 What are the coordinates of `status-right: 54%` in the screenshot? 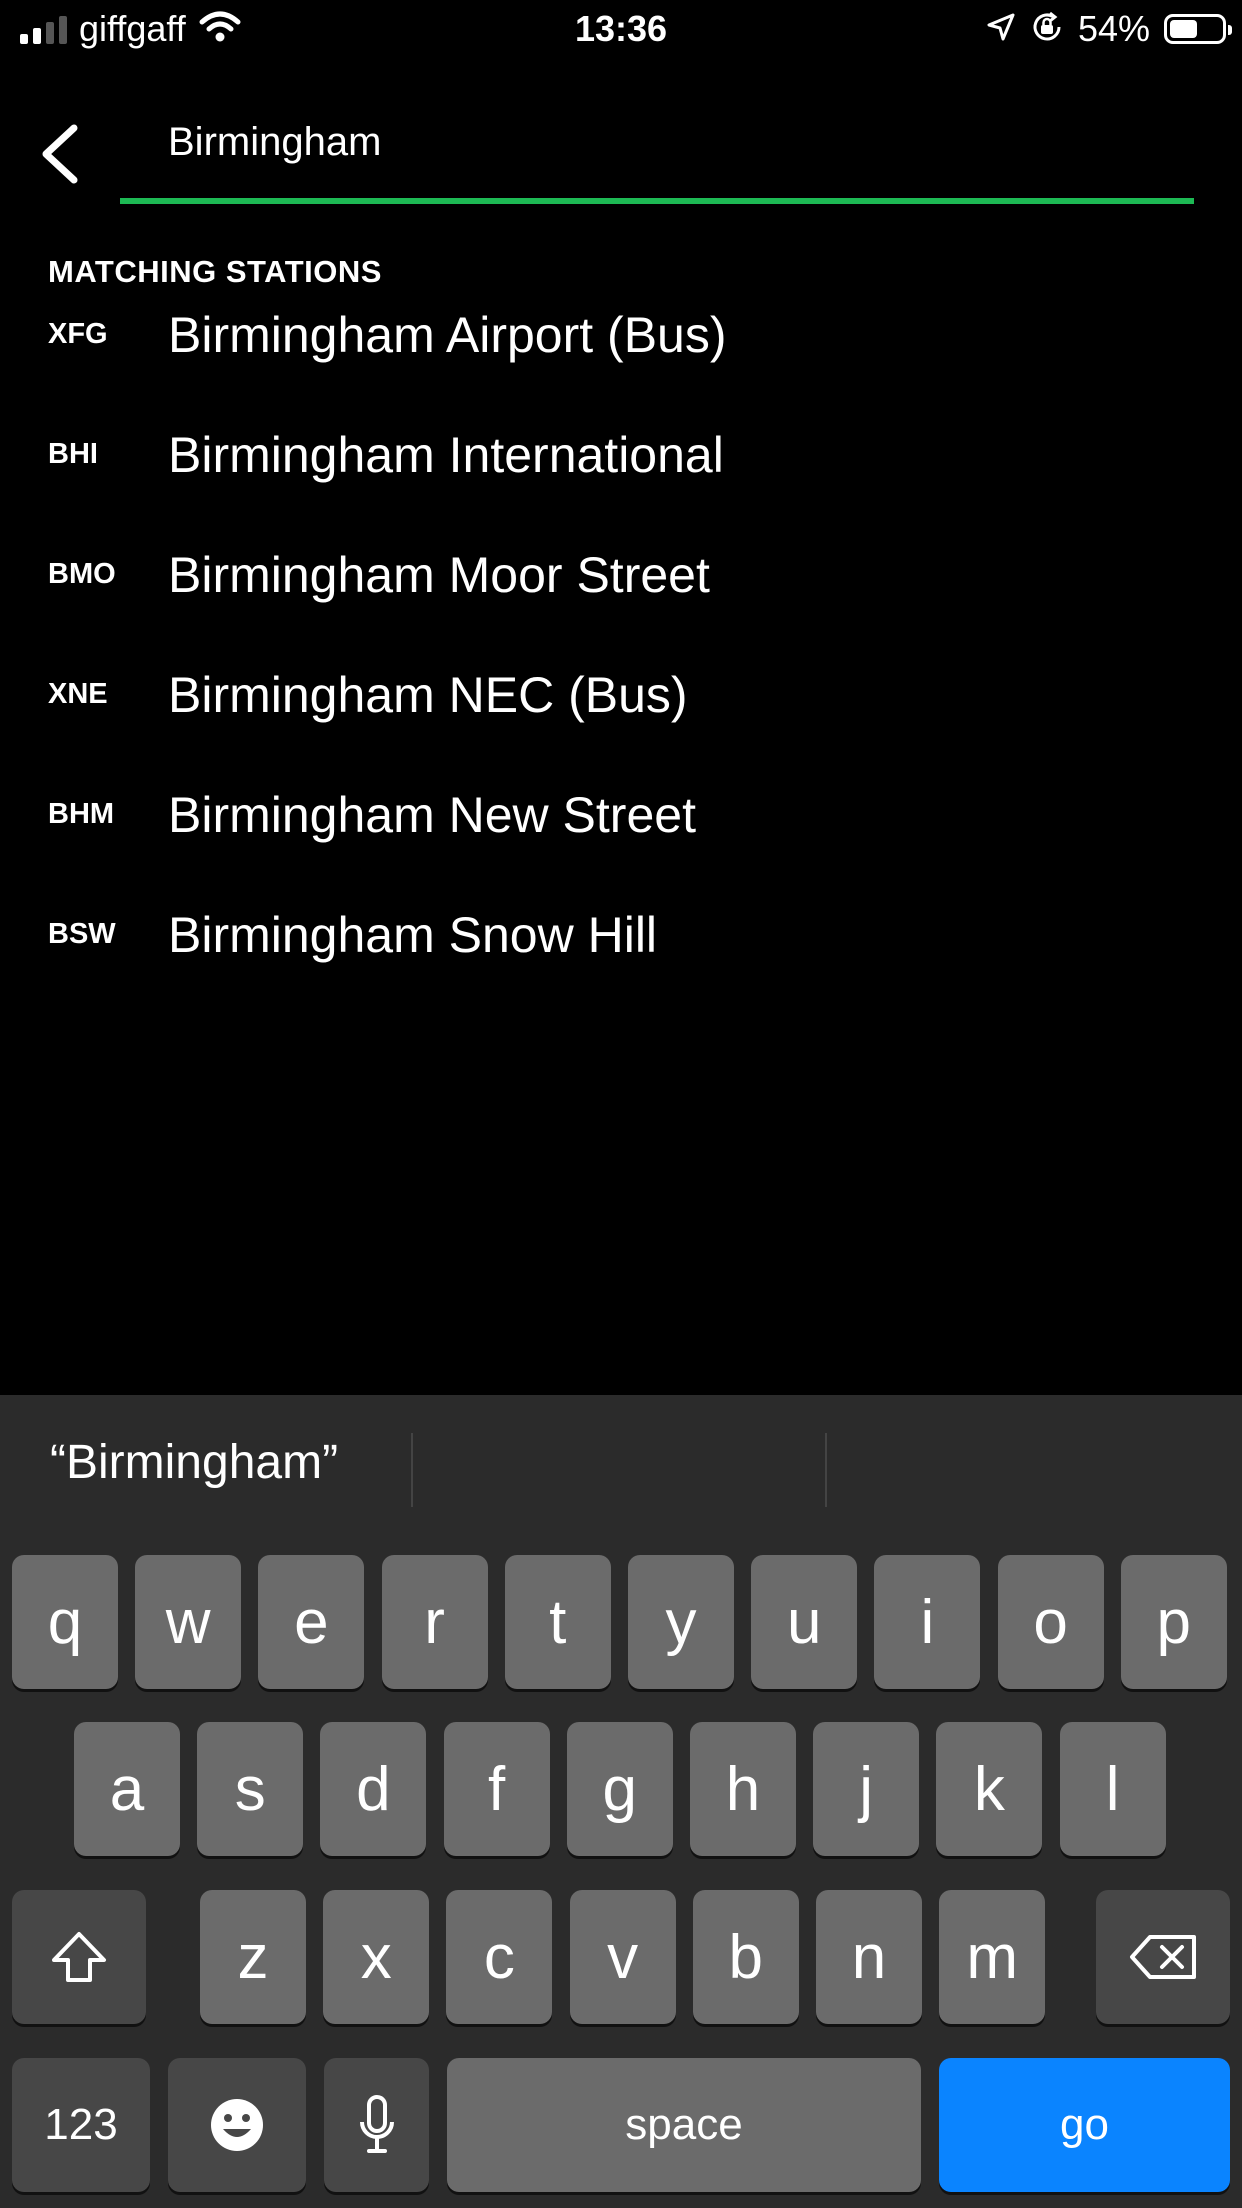 It's located at (1109, 29).